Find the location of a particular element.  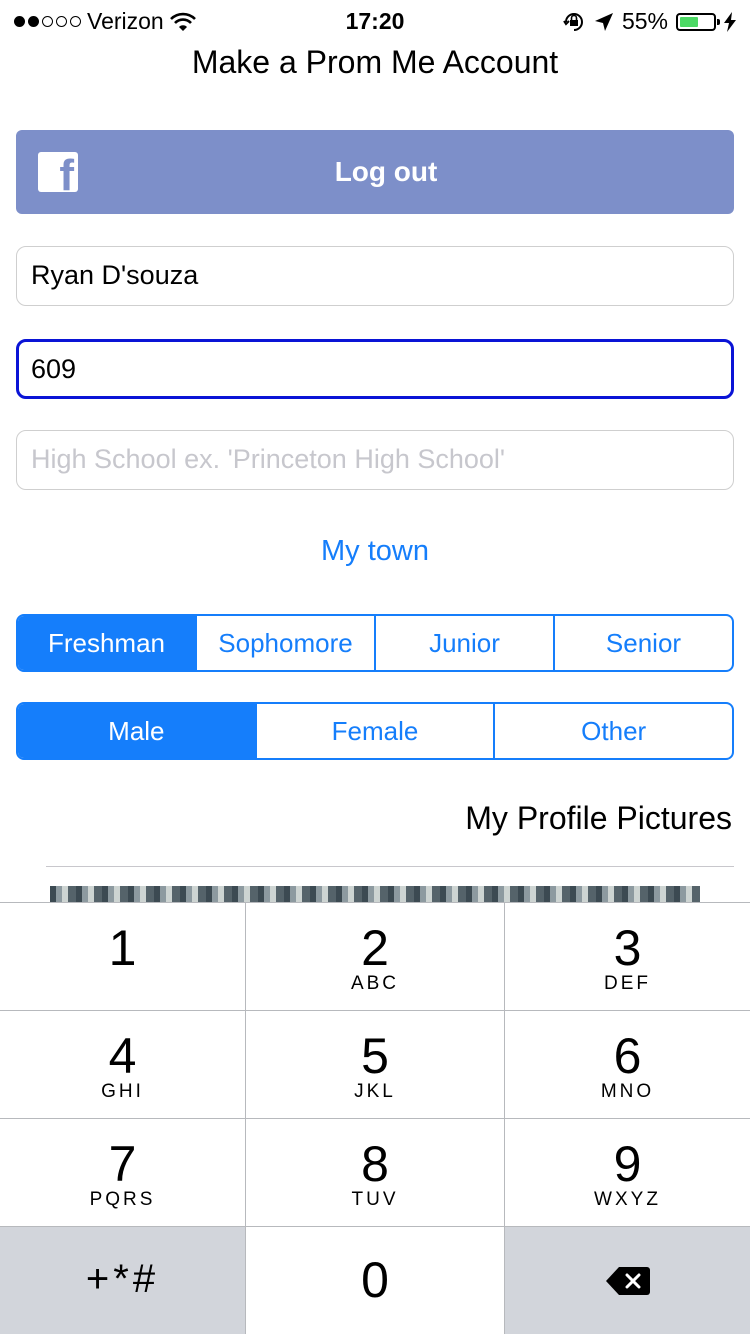

gender-segment-other: Other is located at coordinates (612, 731).